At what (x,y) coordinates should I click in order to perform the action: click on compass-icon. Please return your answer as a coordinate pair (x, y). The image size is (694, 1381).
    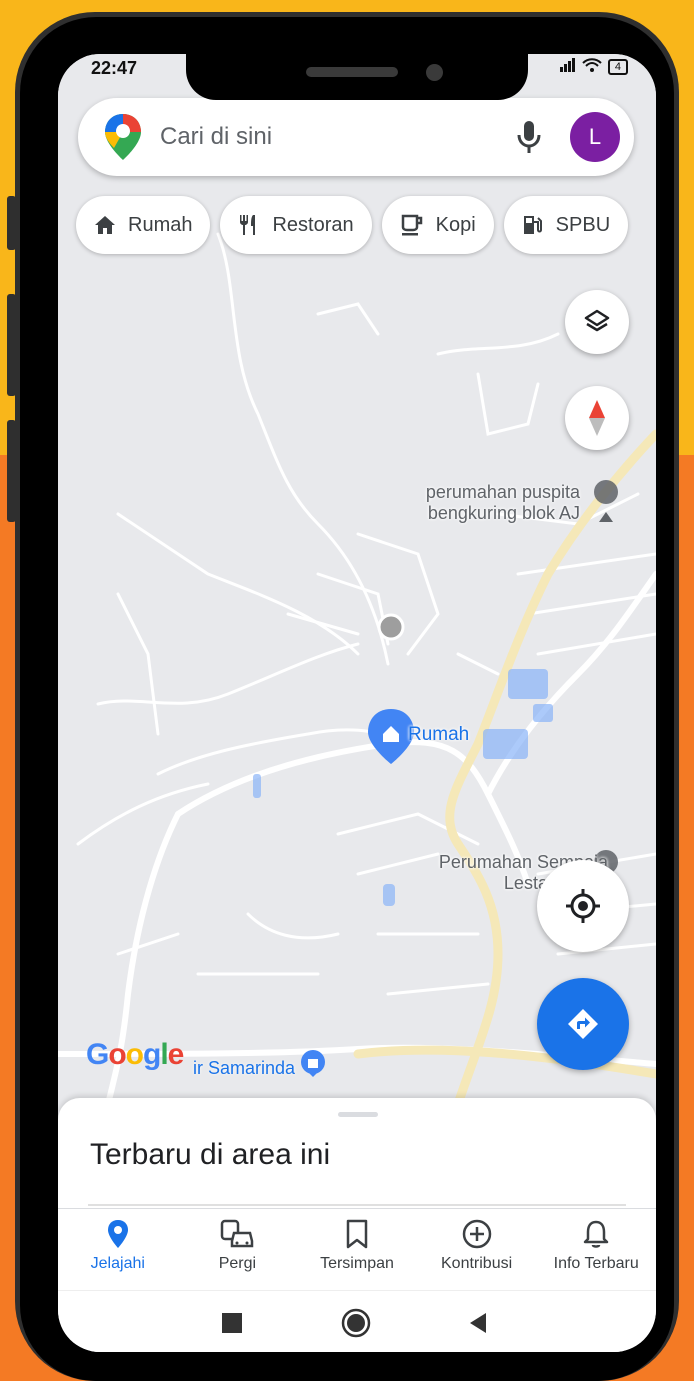
    Looking at the image, I should click on (597, 418).